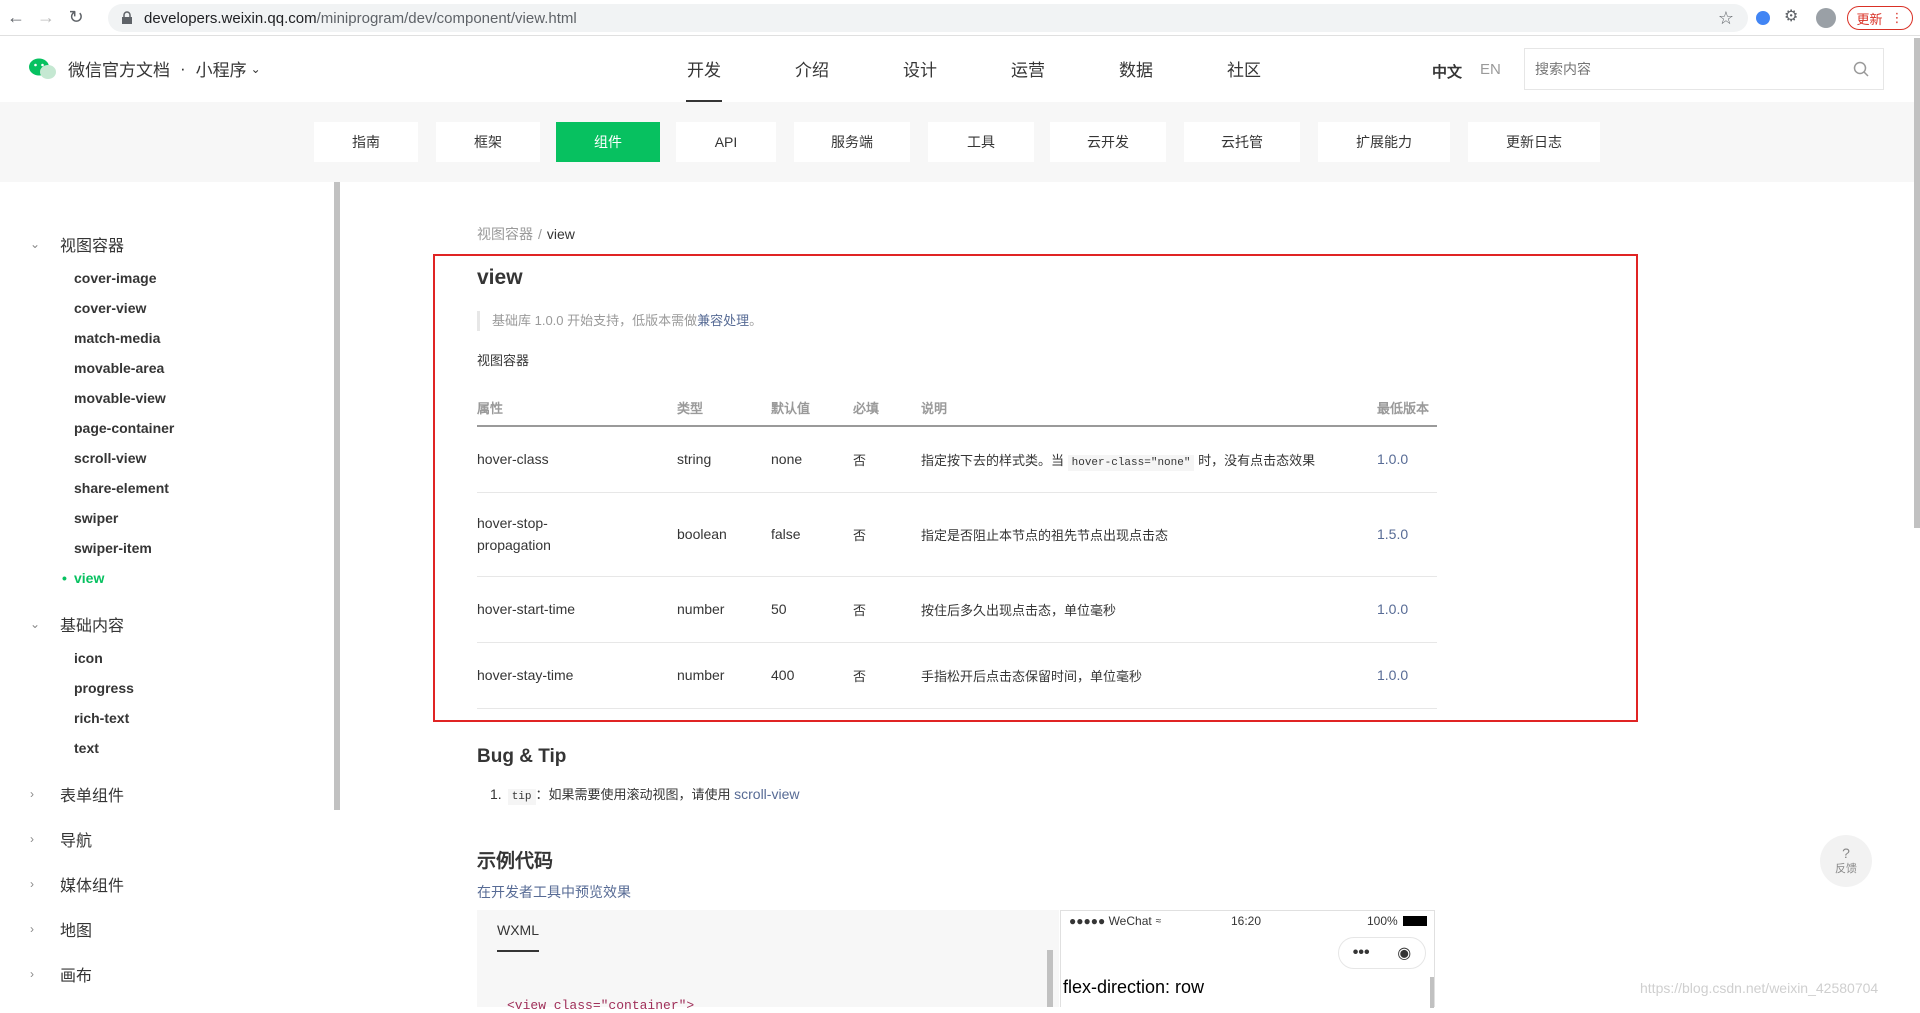  What do you see at coordinates (16, 18) in the screenshot?
I see `back-arrow-icon: ←` at bounding box center [16, 18].